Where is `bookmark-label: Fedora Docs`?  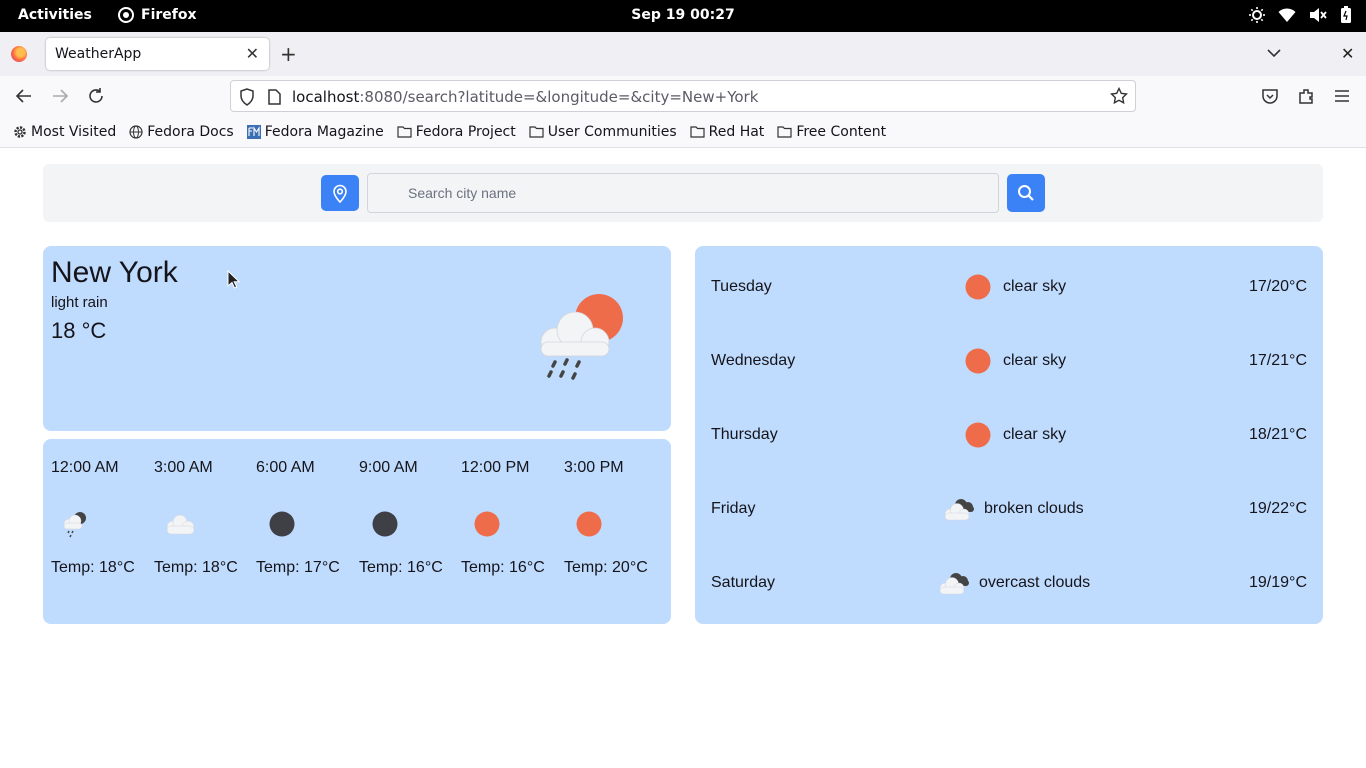 bookmark-label: Fedora Docs is located at coordinates (190, 131).